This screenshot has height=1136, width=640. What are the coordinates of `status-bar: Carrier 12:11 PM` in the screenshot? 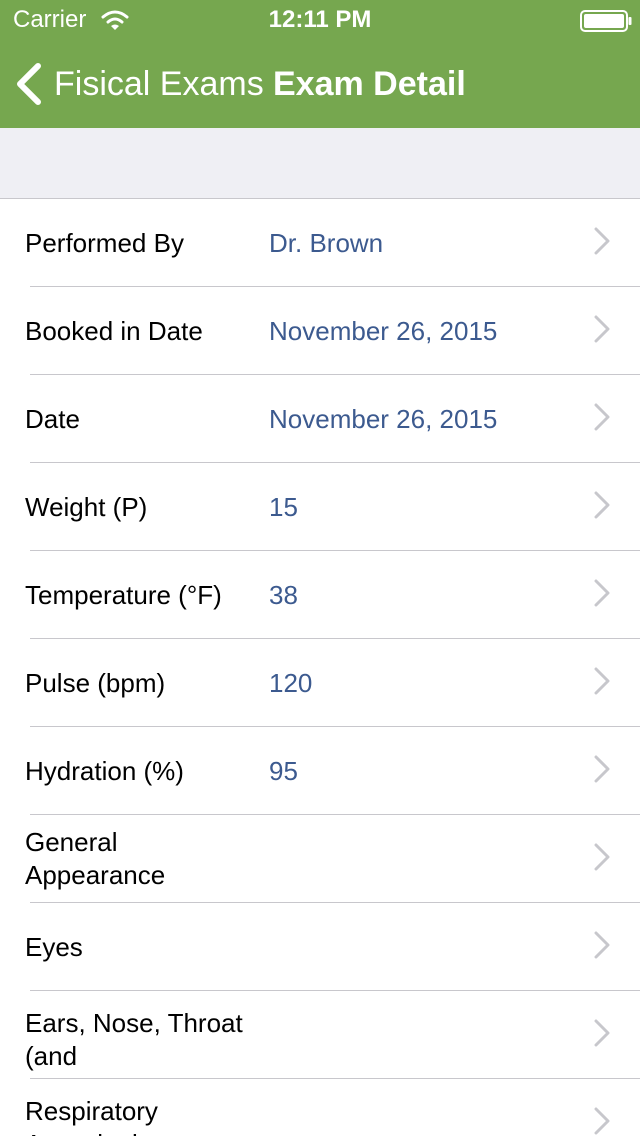 It's located at (320, 20).